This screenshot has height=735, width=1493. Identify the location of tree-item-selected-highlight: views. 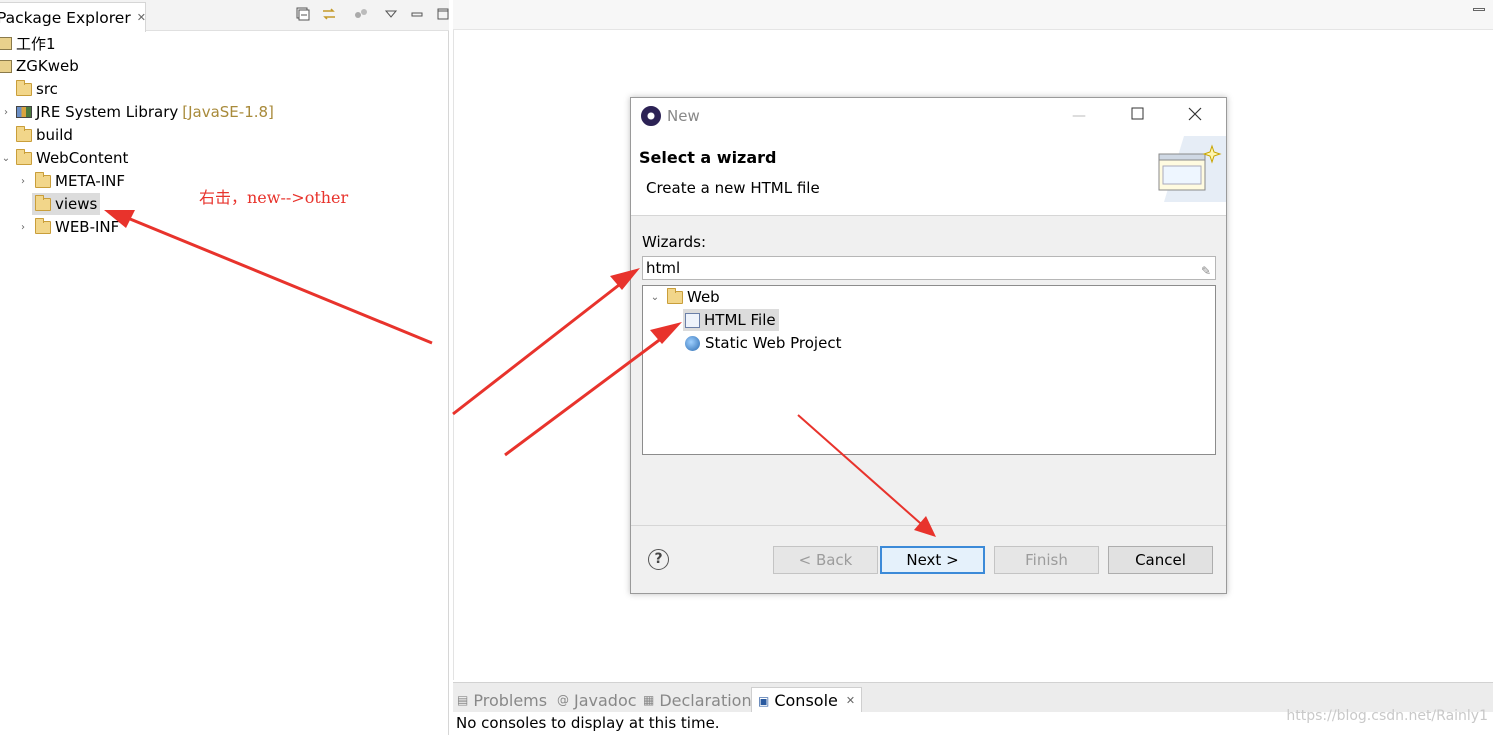
(66, 204).